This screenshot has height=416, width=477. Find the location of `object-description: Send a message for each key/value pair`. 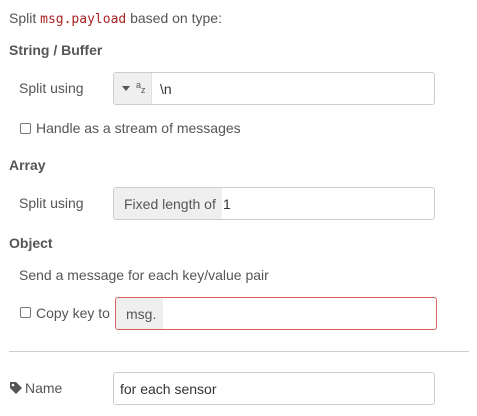

object-description: Send a message for each key/value pair is located at coordinates (144, 275).